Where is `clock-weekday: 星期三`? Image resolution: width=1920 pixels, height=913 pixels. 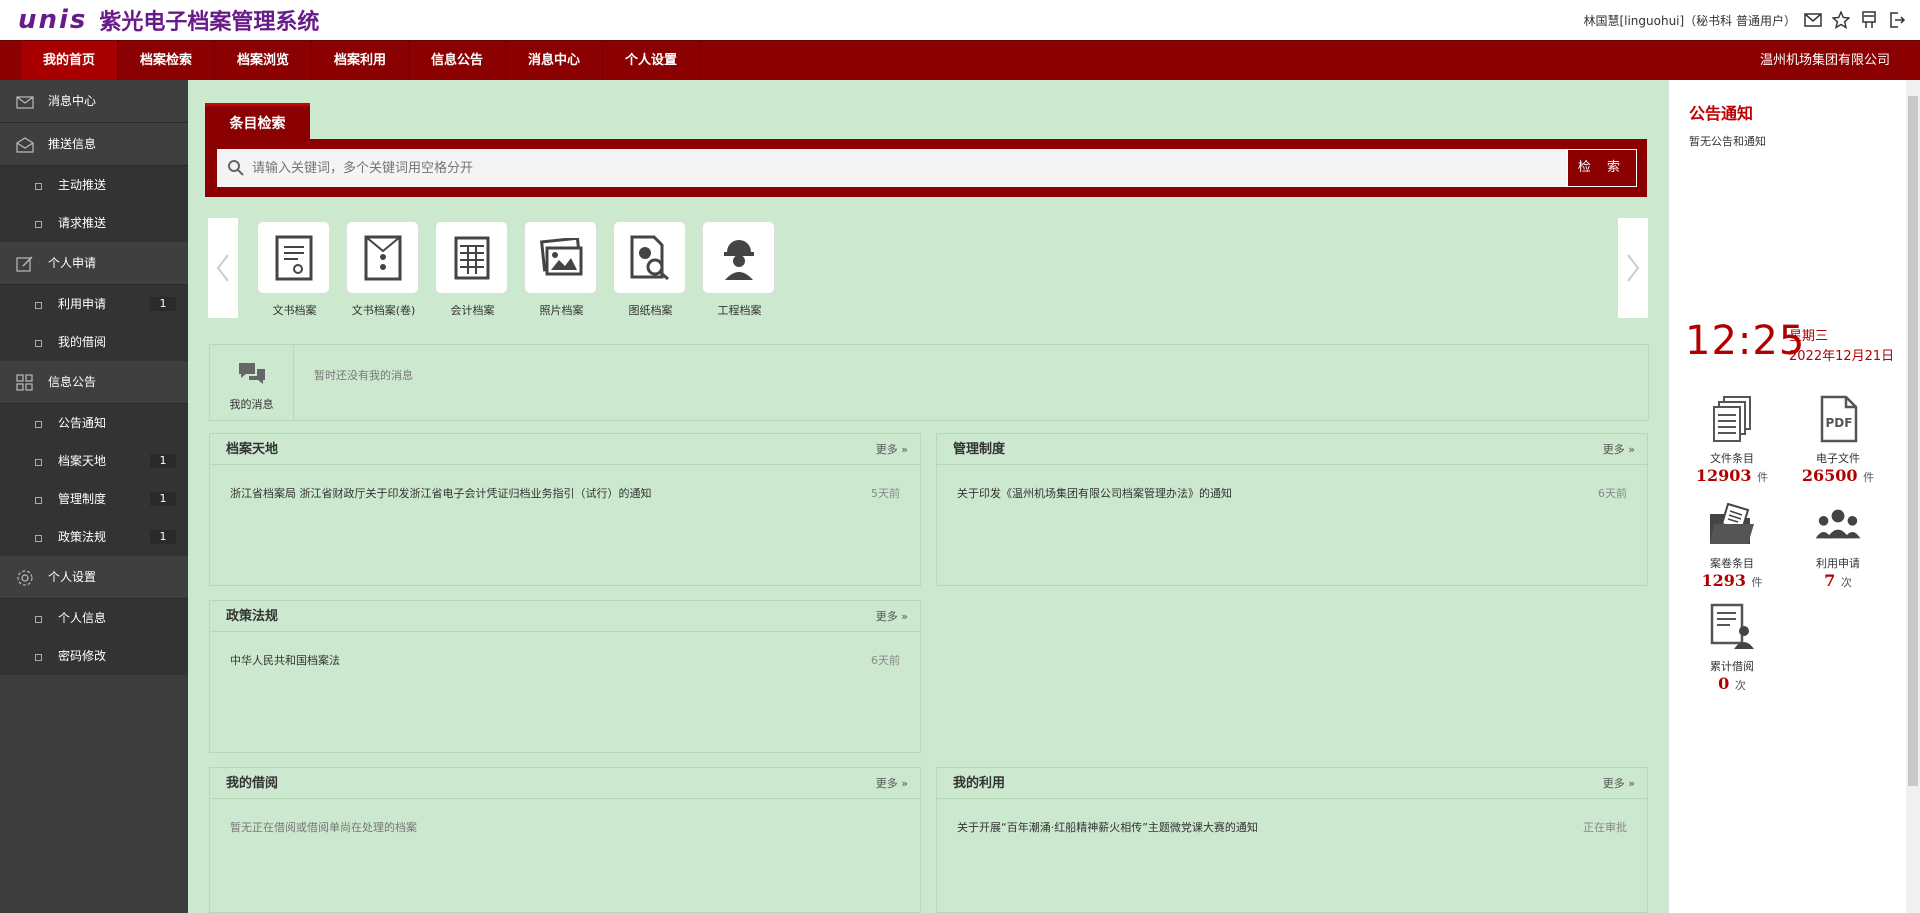
clock-weekday: 星期三 is located at coordinates (1809, 336).